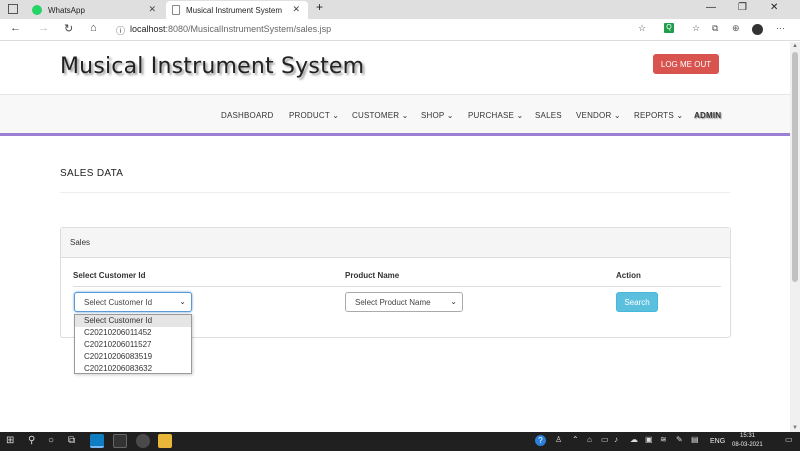 The height and width of the screenshot is (451, 800). I want to click on restore-icon: ❐, so click(742, 7).